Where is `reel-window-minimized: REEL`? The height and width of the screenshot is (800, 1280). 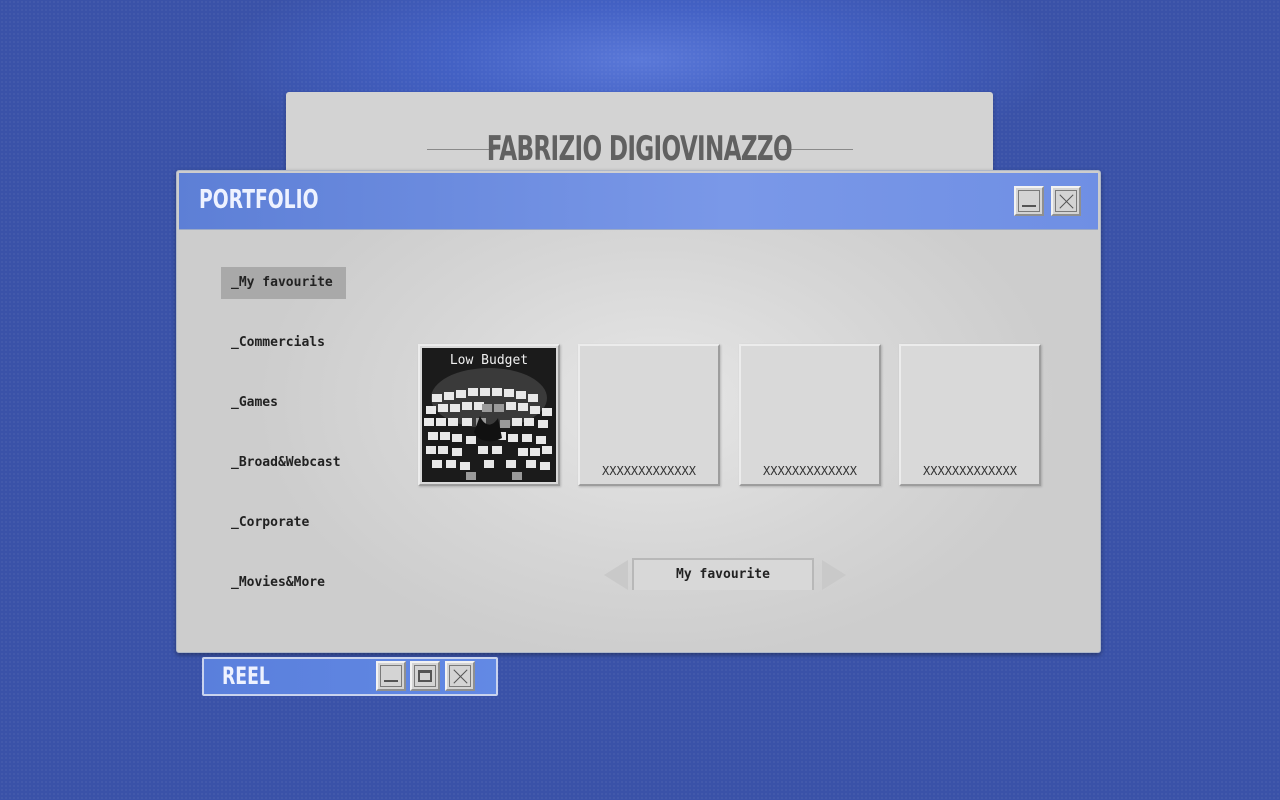
reel-window-minimized: REEL is located at coordinates (350, 676).